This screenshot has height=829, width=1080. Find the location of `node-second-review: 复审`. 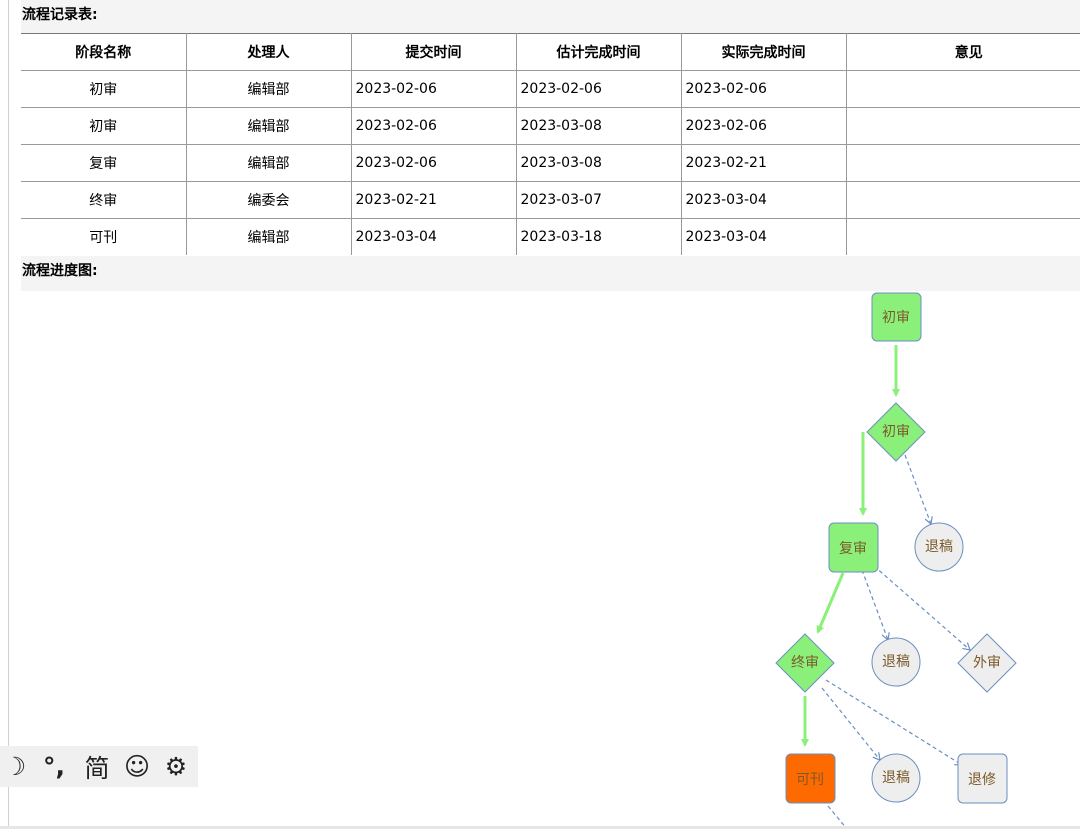

node-second-review: 复审 is located at coordinates (853, 547).